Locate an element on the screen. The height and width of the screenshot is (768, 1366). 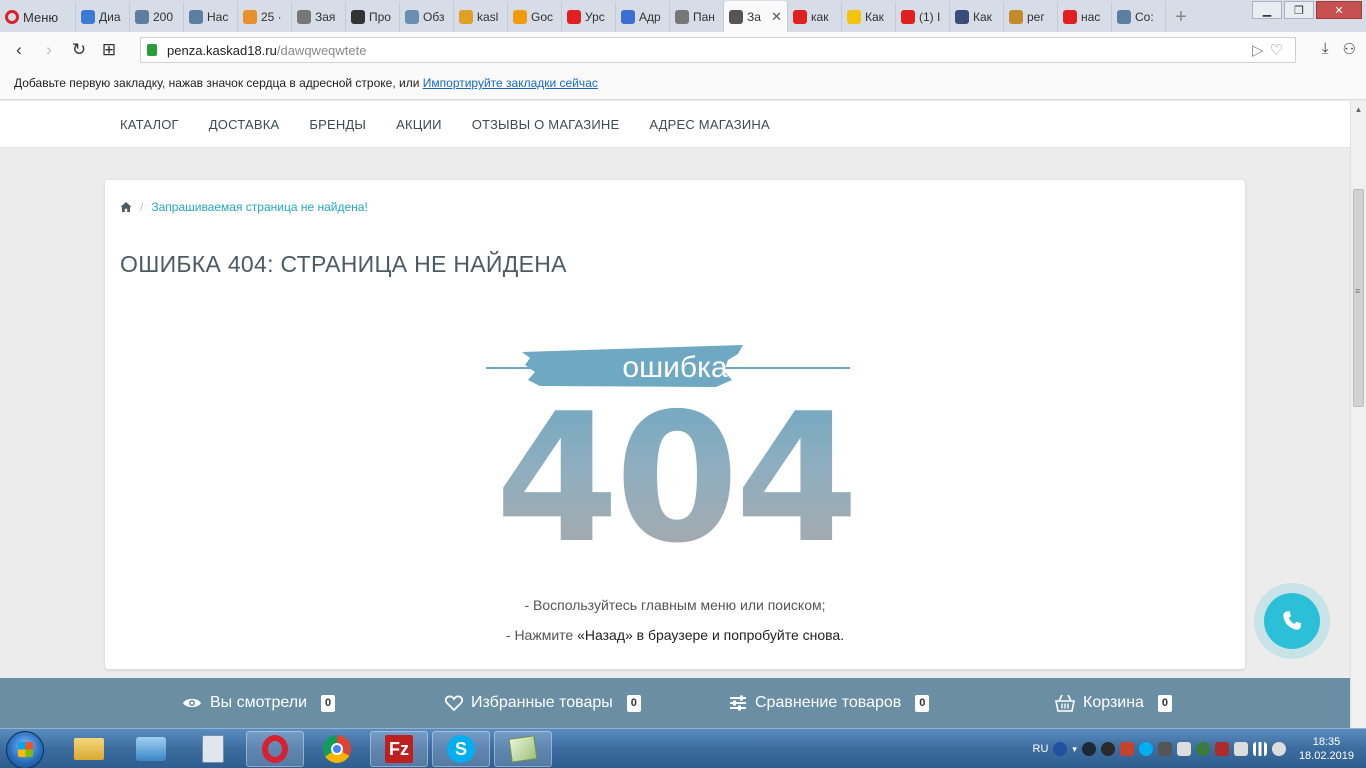
new-tab-button: + is located at coordinates (1181, 17).